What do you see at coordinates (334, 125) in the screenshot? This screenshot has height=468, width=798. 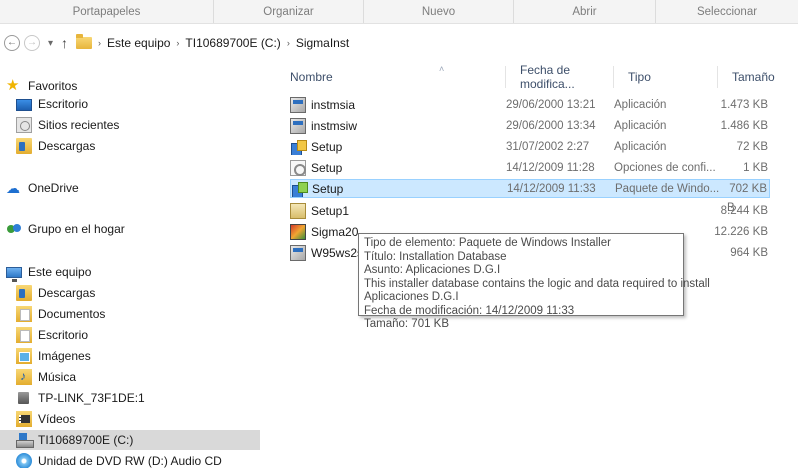 I see `file-name: instmsiw` at bounding box center [334, 125].